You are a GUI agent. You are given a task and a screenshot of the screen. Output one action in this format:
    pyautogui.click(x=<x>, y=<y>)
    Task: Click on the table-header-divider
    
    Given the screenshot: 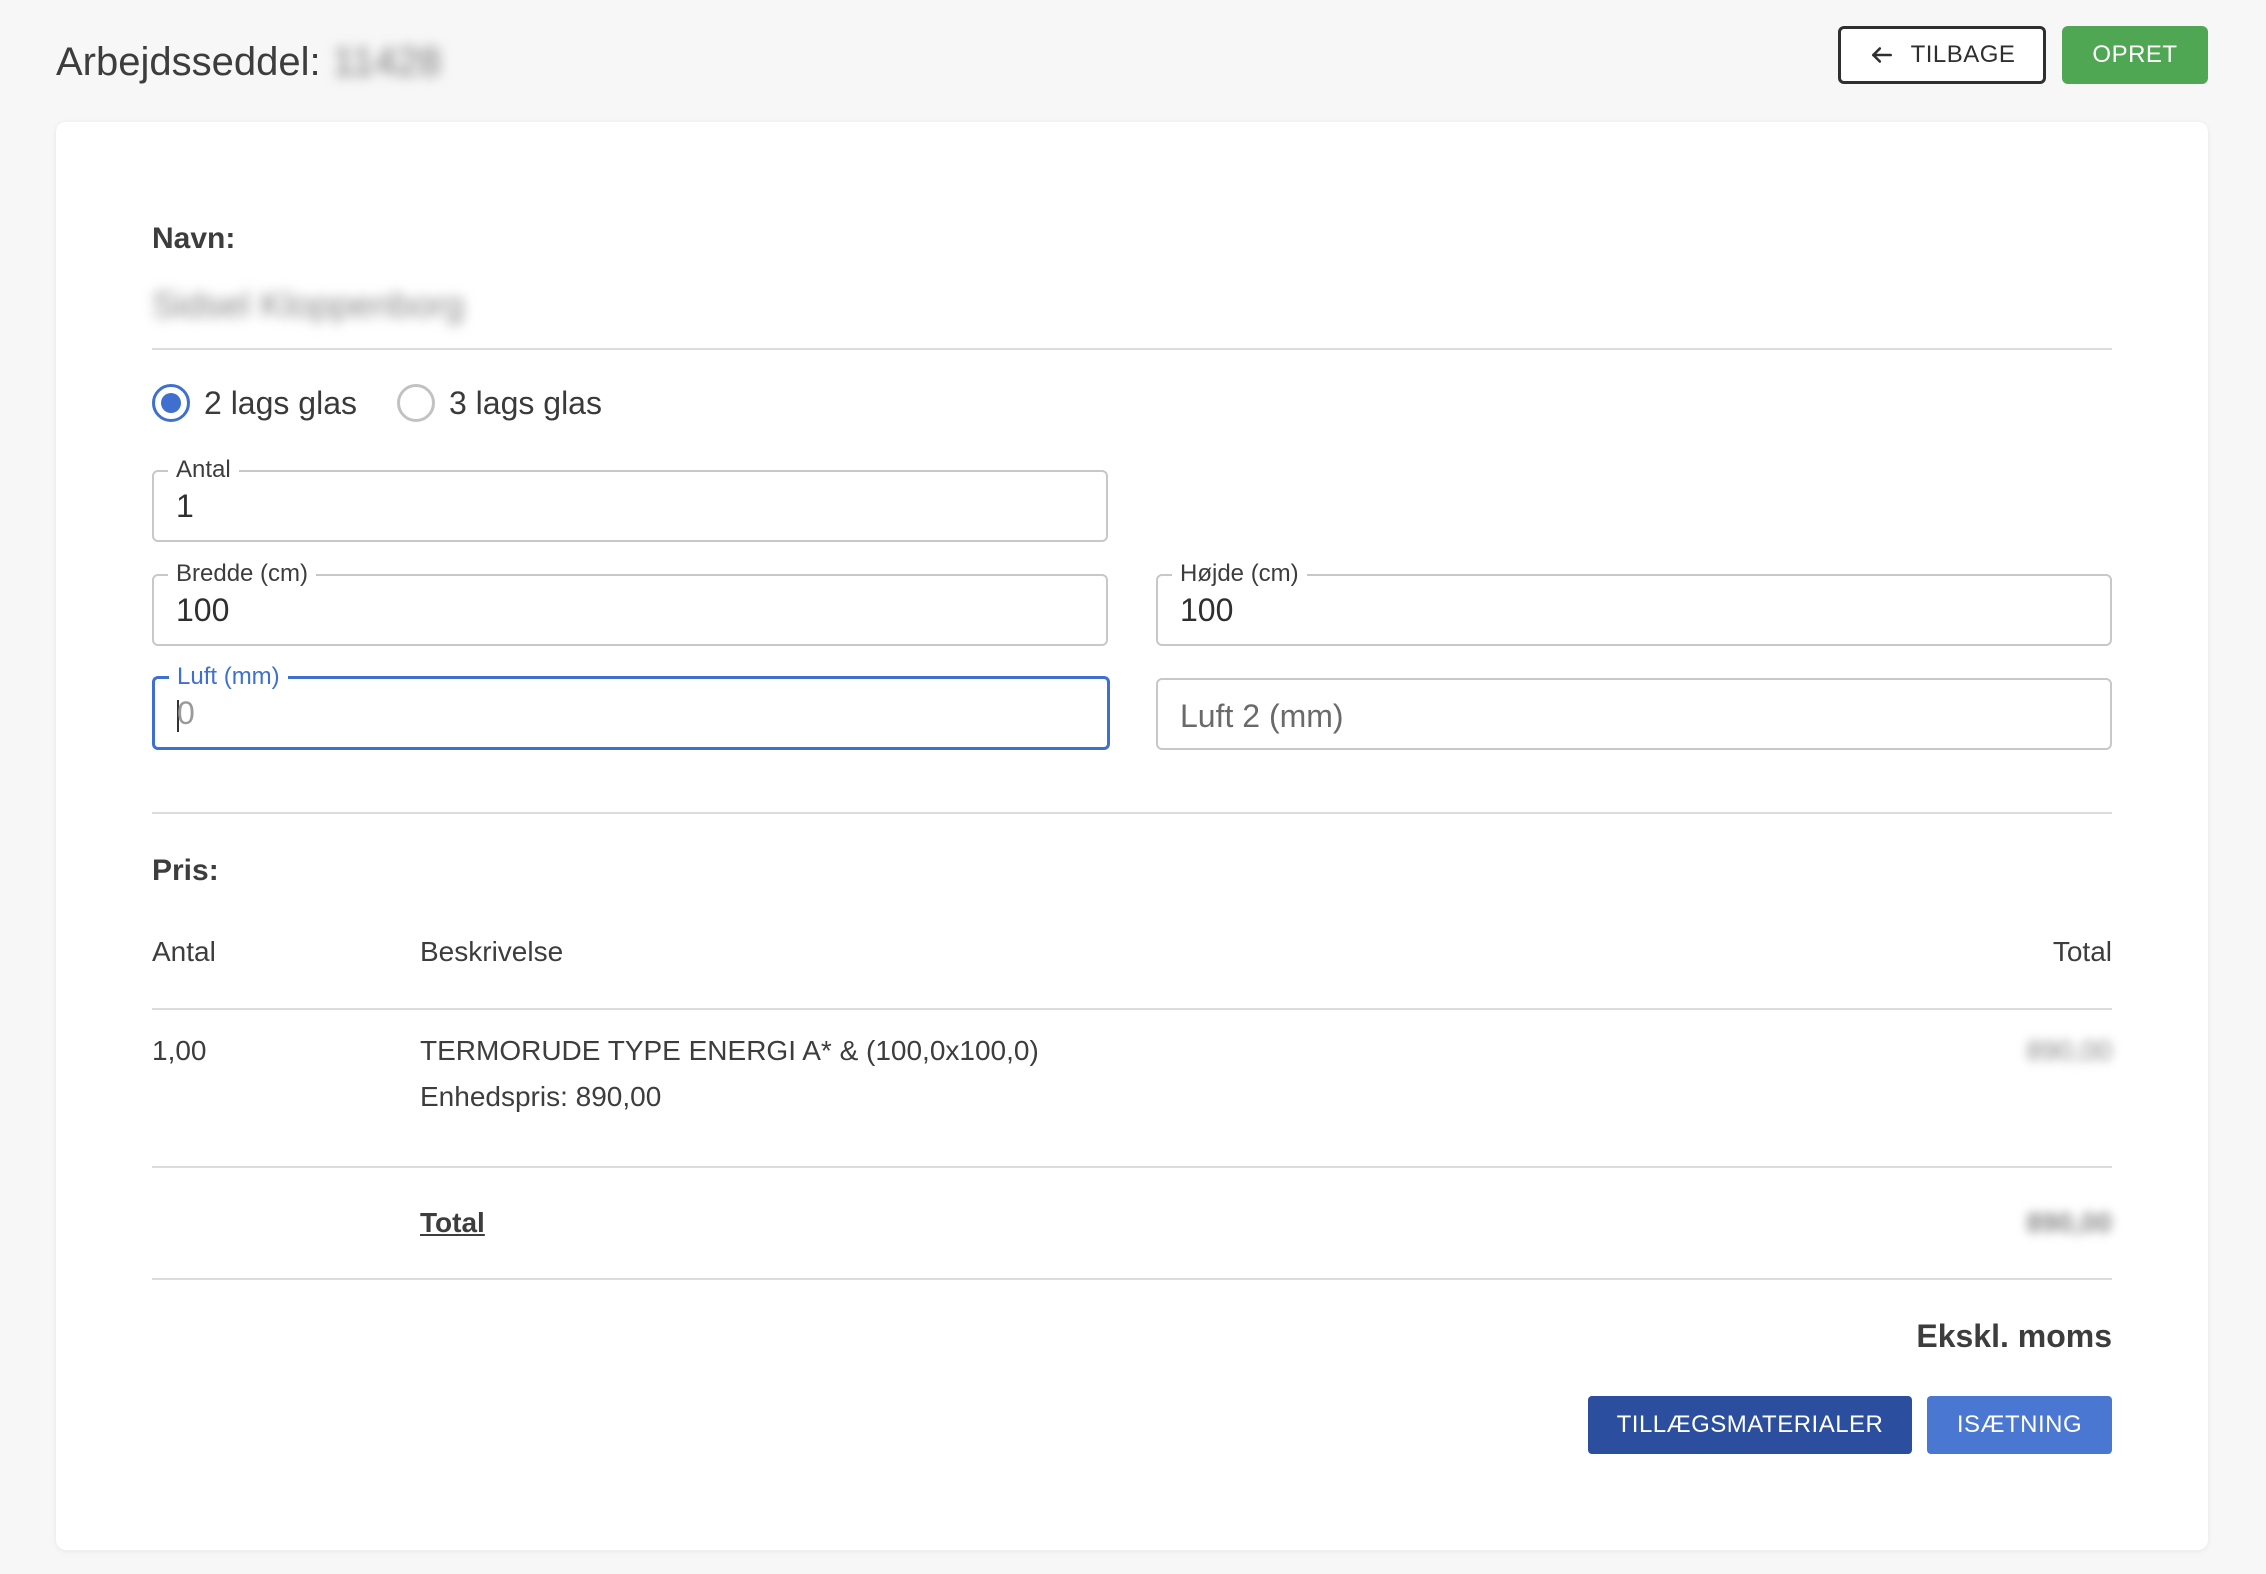 What is the action you would take?
    pyautogui.click(x=1132, y=1009)
    